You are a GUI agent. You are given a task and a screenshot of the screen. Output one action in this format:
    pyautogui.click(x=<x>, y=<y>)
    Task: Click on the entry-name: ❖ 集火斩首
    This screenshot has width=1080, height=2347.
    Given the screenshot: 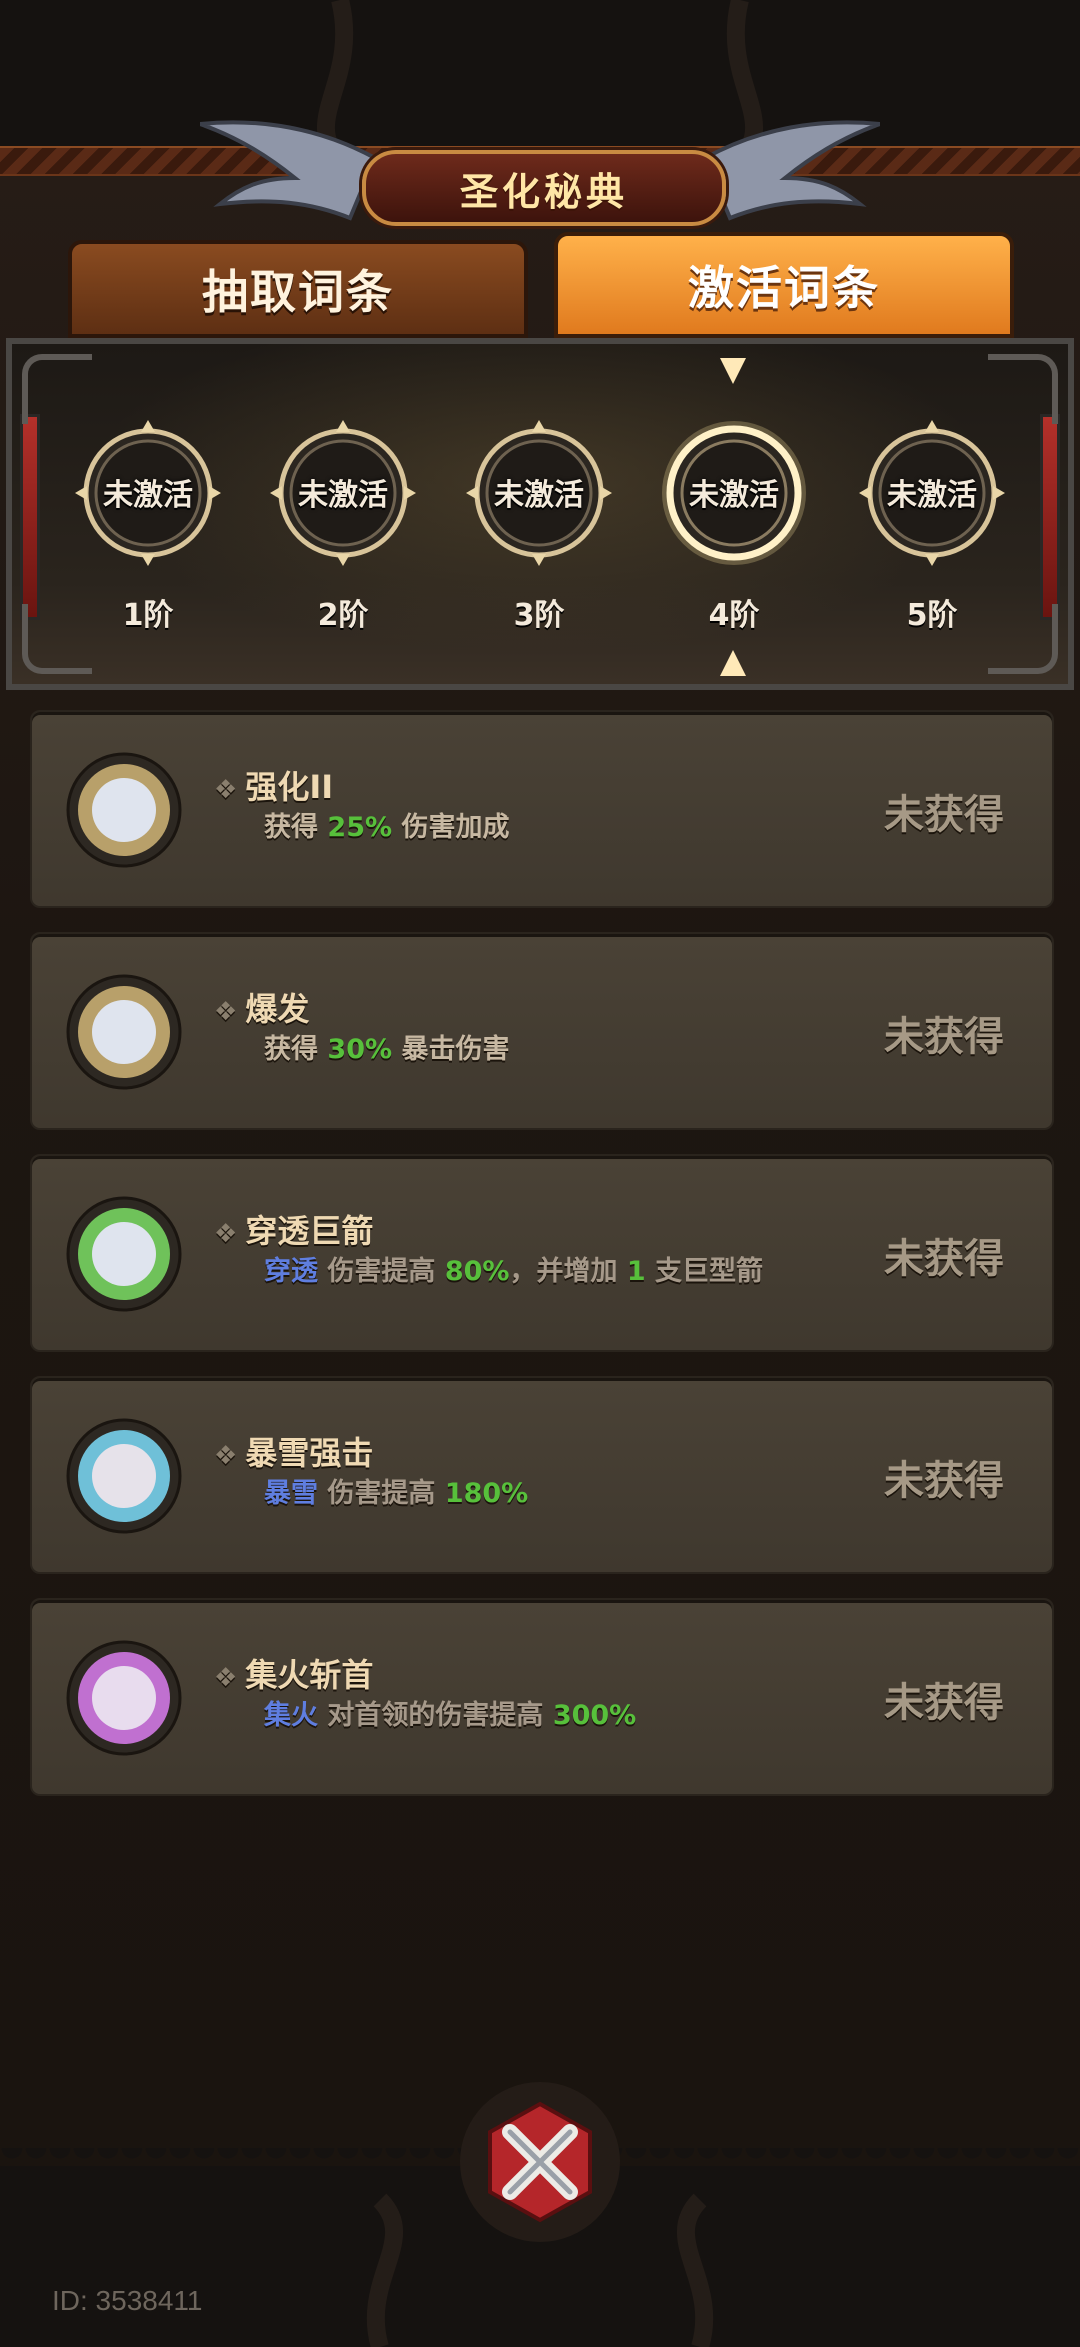 What is the action you would take?
    pyautogui.click(x=294, y=1675)
    